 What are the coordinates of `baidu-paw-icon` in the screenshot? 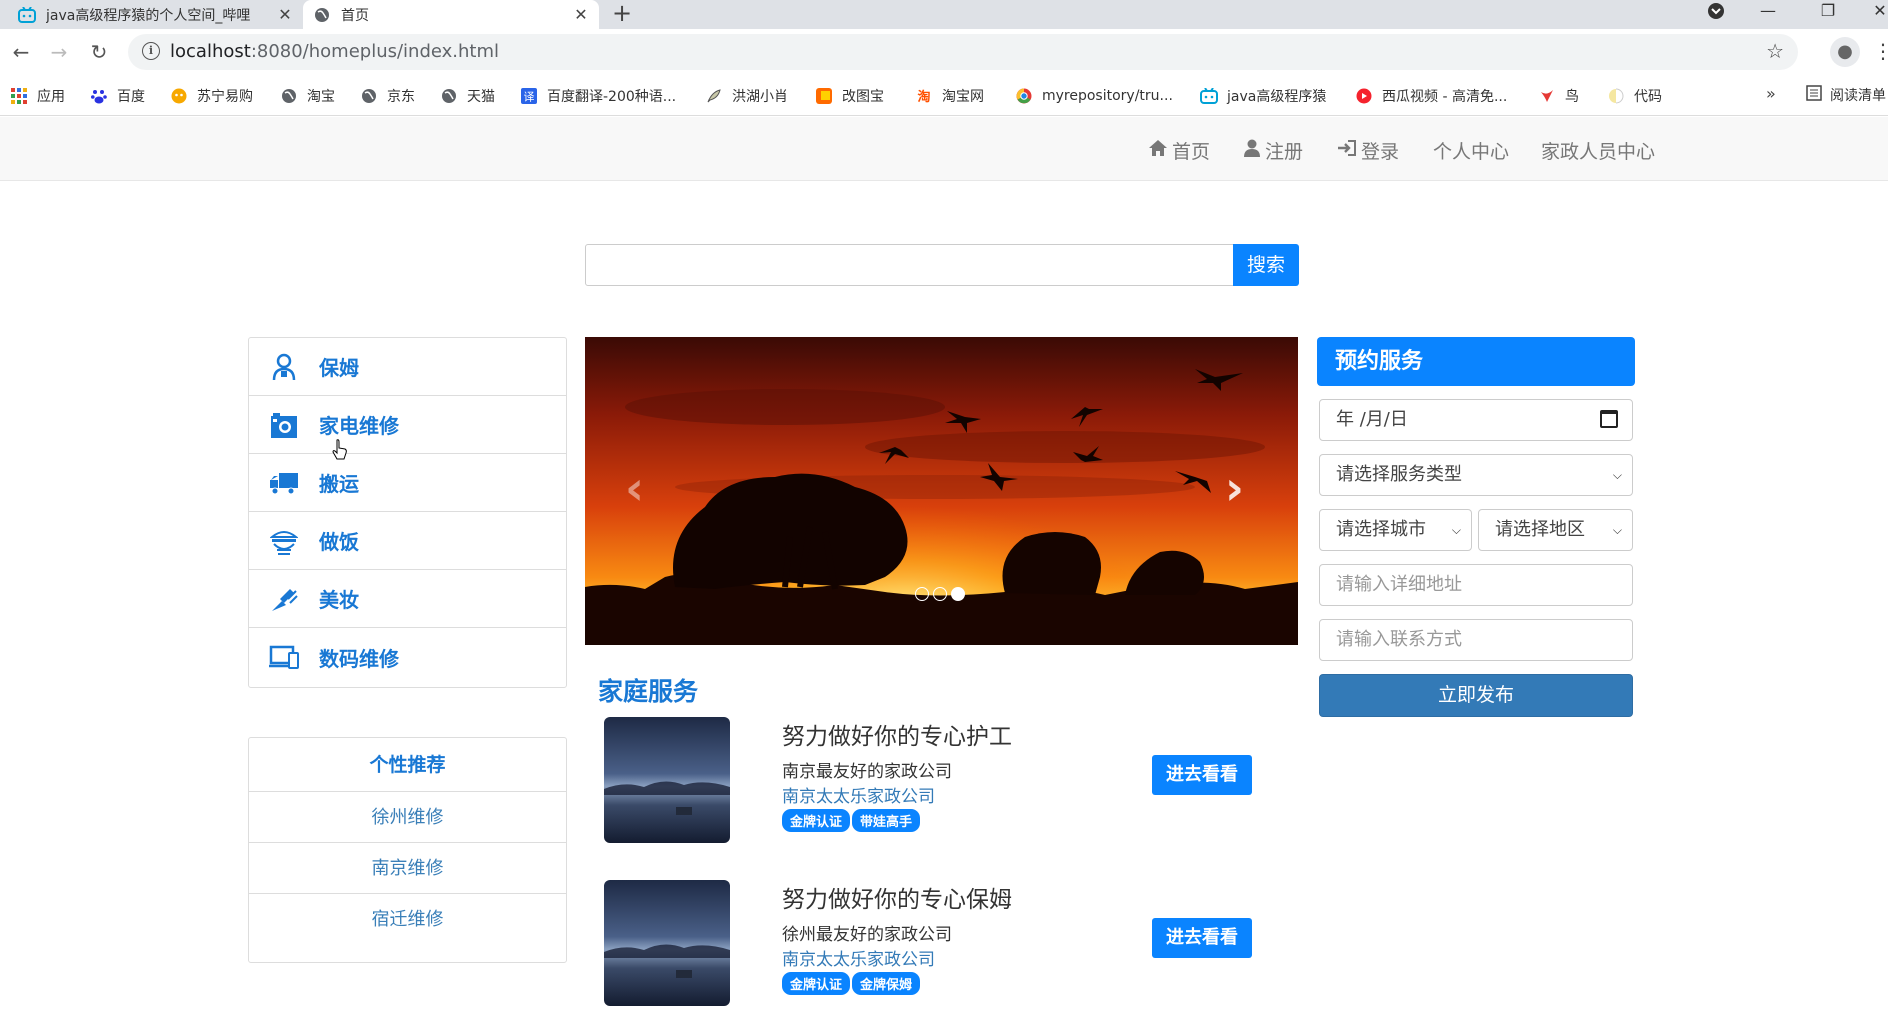 It's located at (99, 96).